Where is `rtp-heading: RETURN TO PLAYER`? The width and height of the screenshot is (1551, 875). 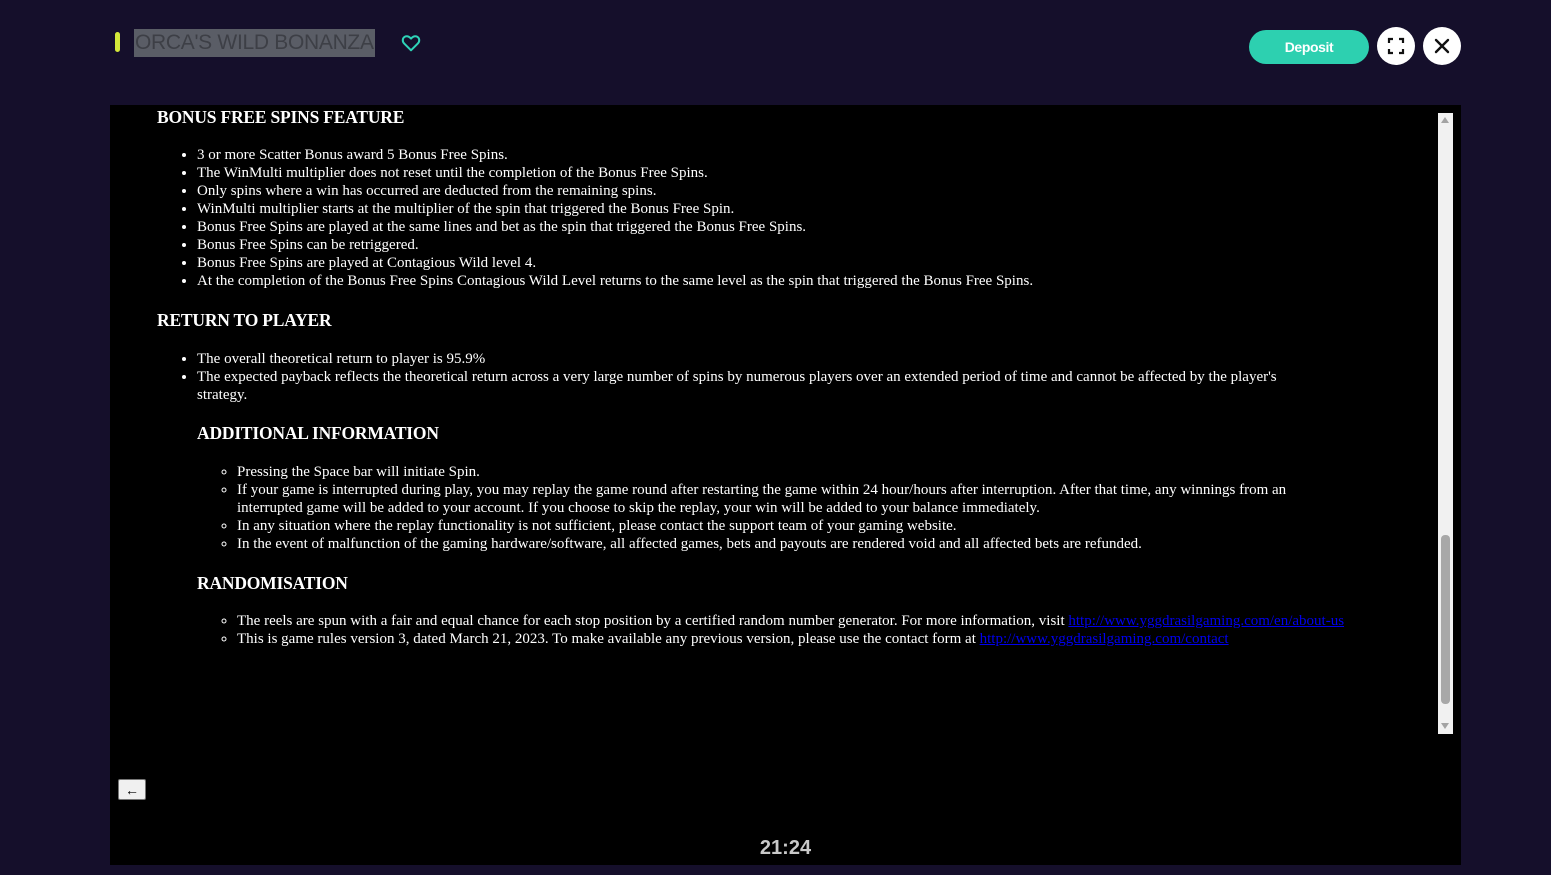
rtp-heading: RETURN TO PLAYER is located at coordinates (244, 320).